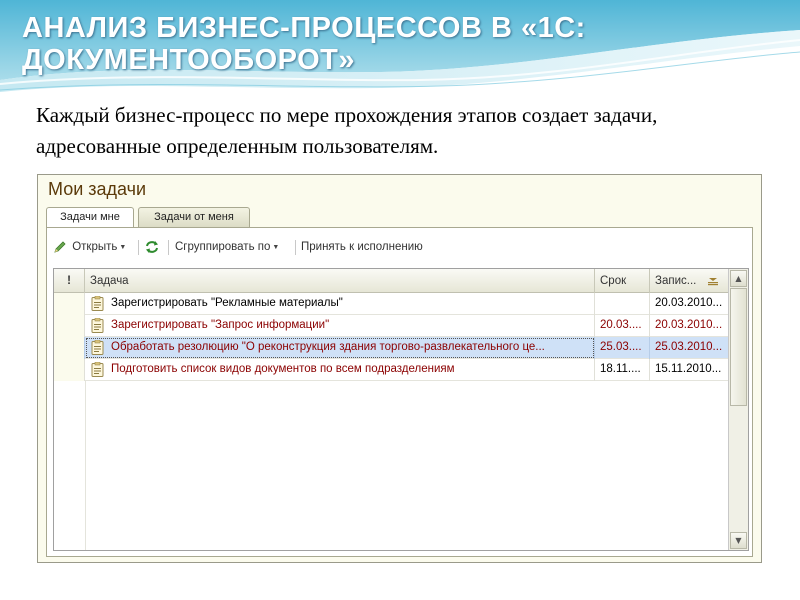  I want to click on window-title: Мои задачи, so click(97, 189).